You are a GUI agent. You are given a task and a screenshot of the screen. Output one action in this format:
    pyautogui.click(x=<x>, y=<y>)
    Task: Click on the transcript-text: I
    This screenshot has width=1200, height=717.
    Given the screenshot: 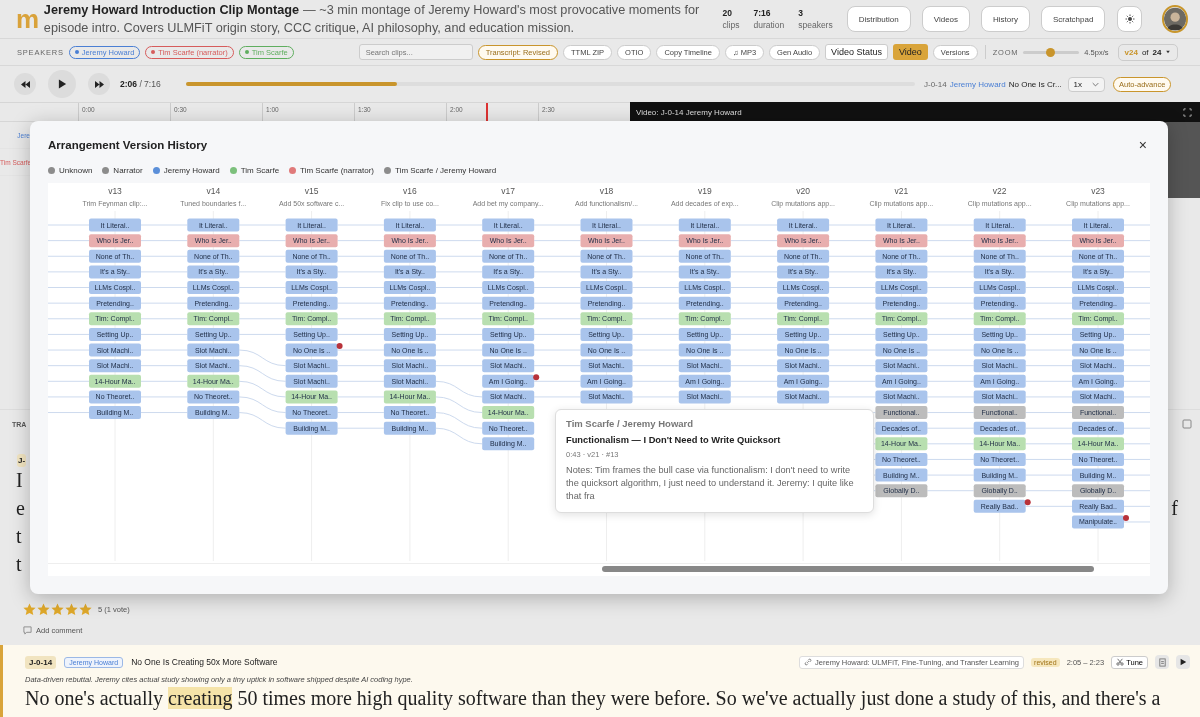 What is the action you would take?
    pyautogui.click(x=19, y=481)
    